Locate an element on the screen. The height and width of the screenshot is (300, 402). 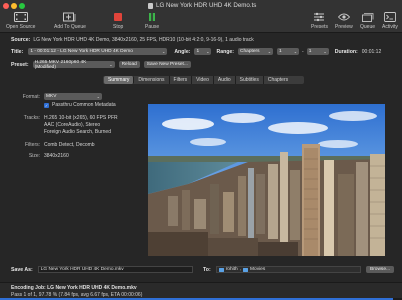
destination-path: rohith › Movies is located at coordinates (288, 269).